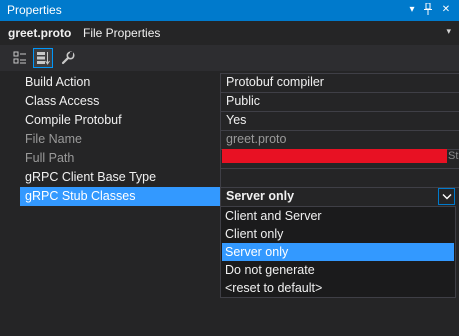  What do you see at coordinates (338, 216) in the screenshot?
I see `dropdown-option-client-and-server: Client and Server` at bounding box center [338, 216].